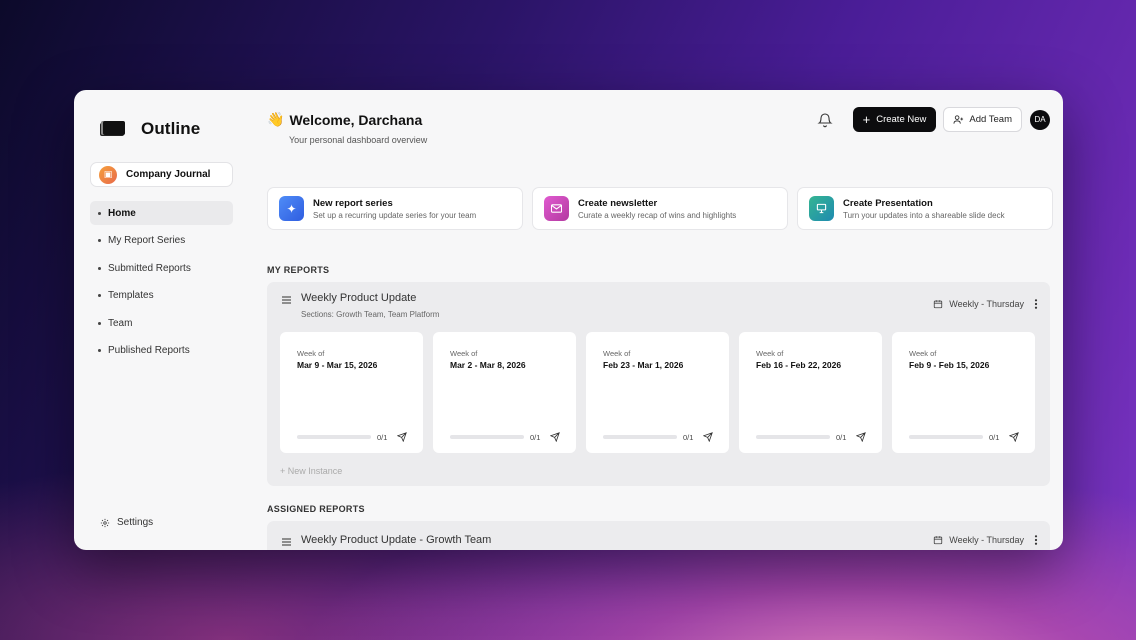  I want to click on plus-icon: +, so click(866, 119).